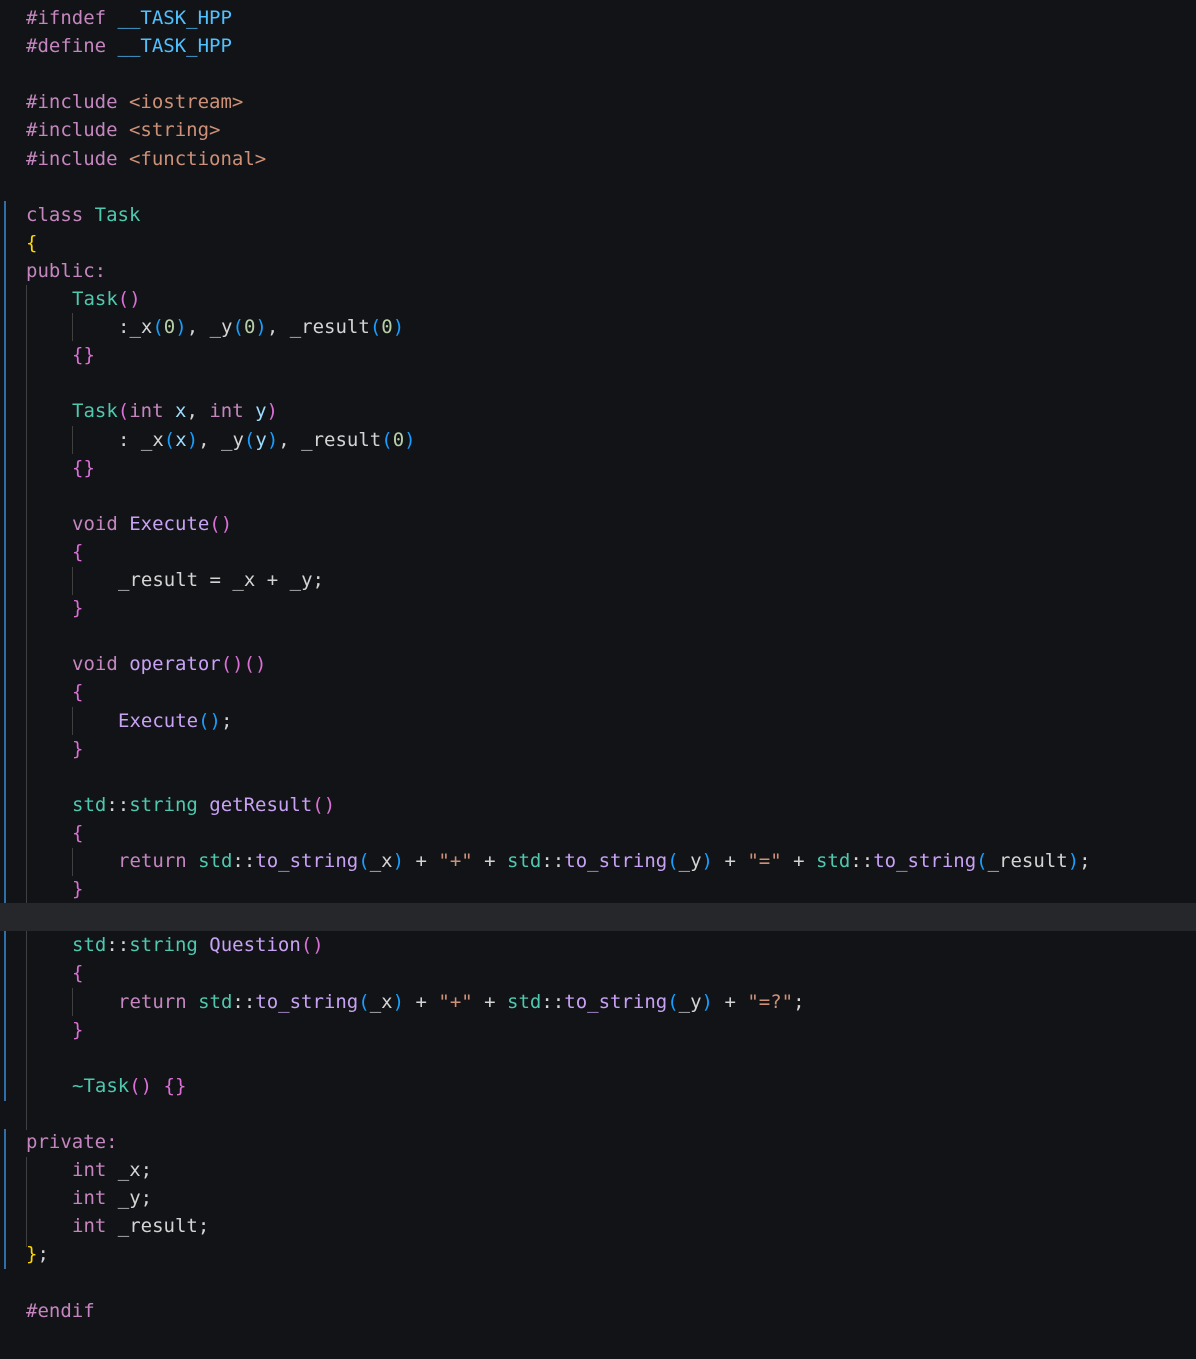 The image size is (1196, 1359). I want to click on code-token: ), so click(410, 439).